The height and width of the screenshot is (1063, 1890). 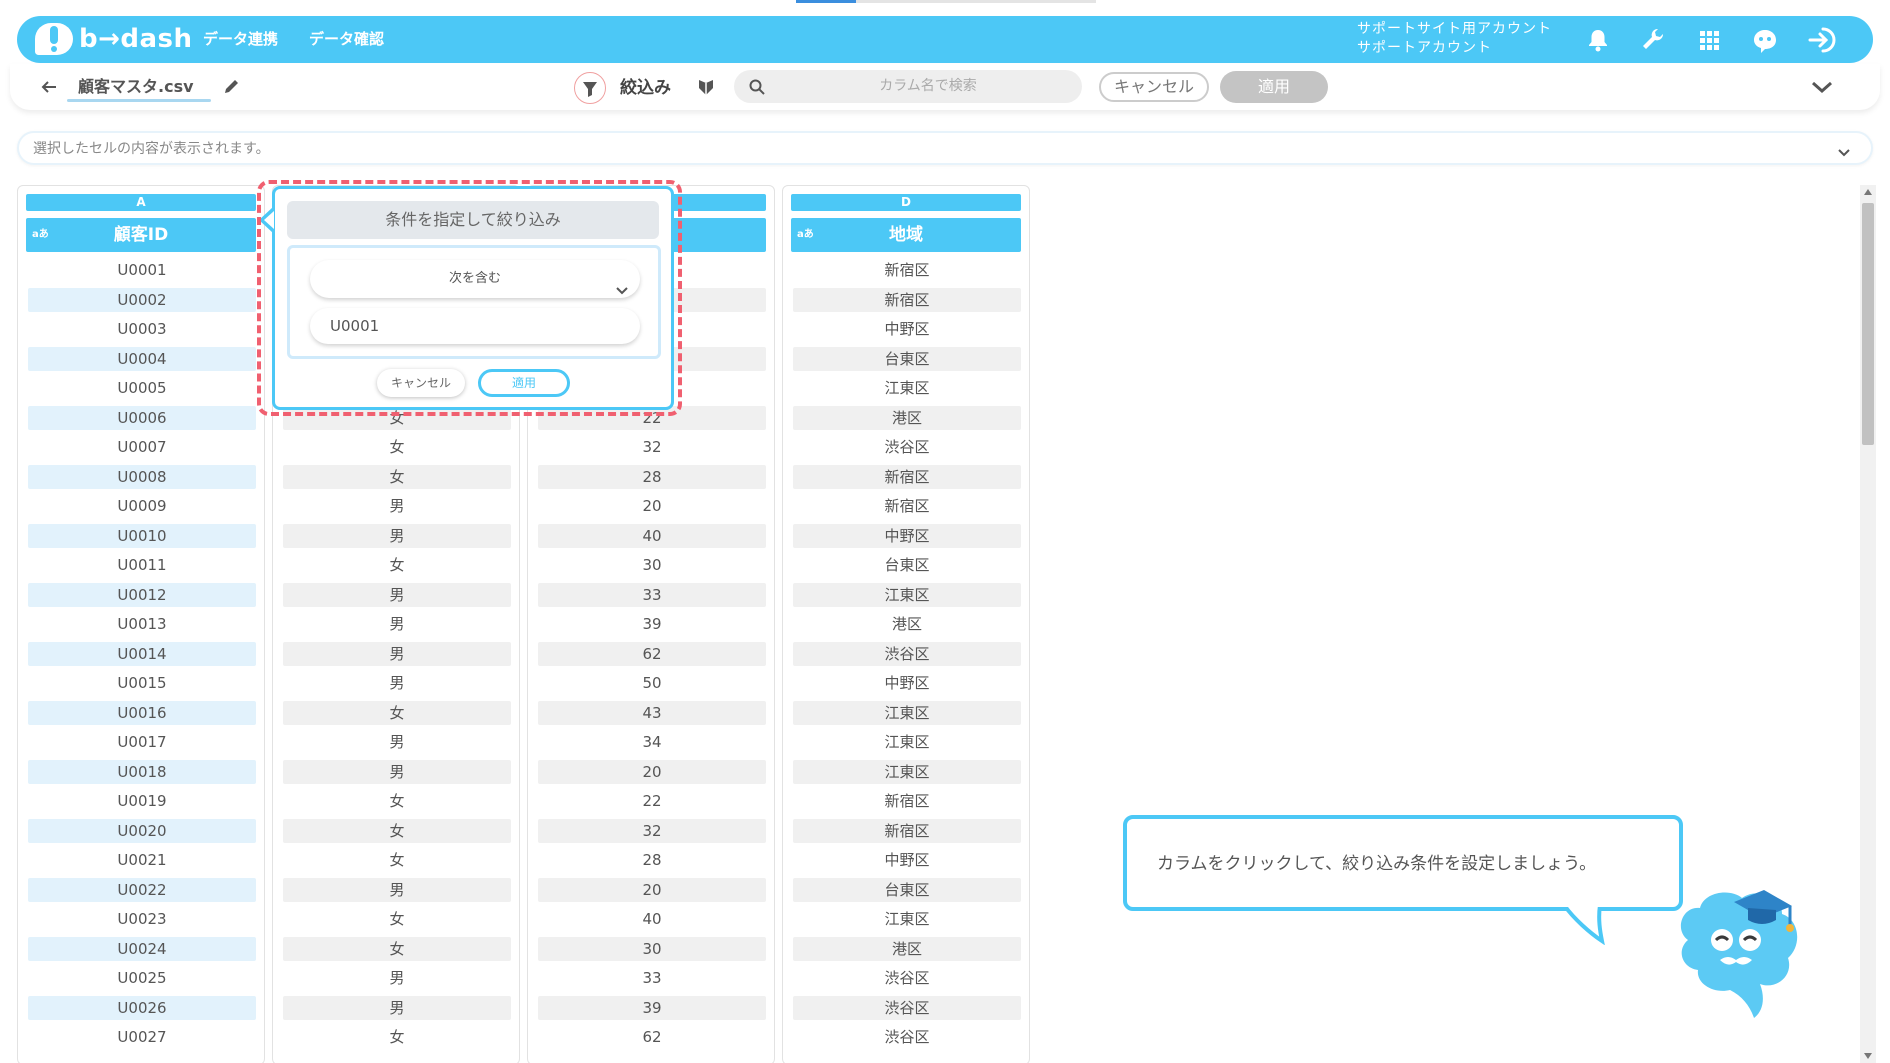 What do you see at coordinates (652, 476) in the screenshot?
I see `table-cell: 28` at bounding box center [652, 476].